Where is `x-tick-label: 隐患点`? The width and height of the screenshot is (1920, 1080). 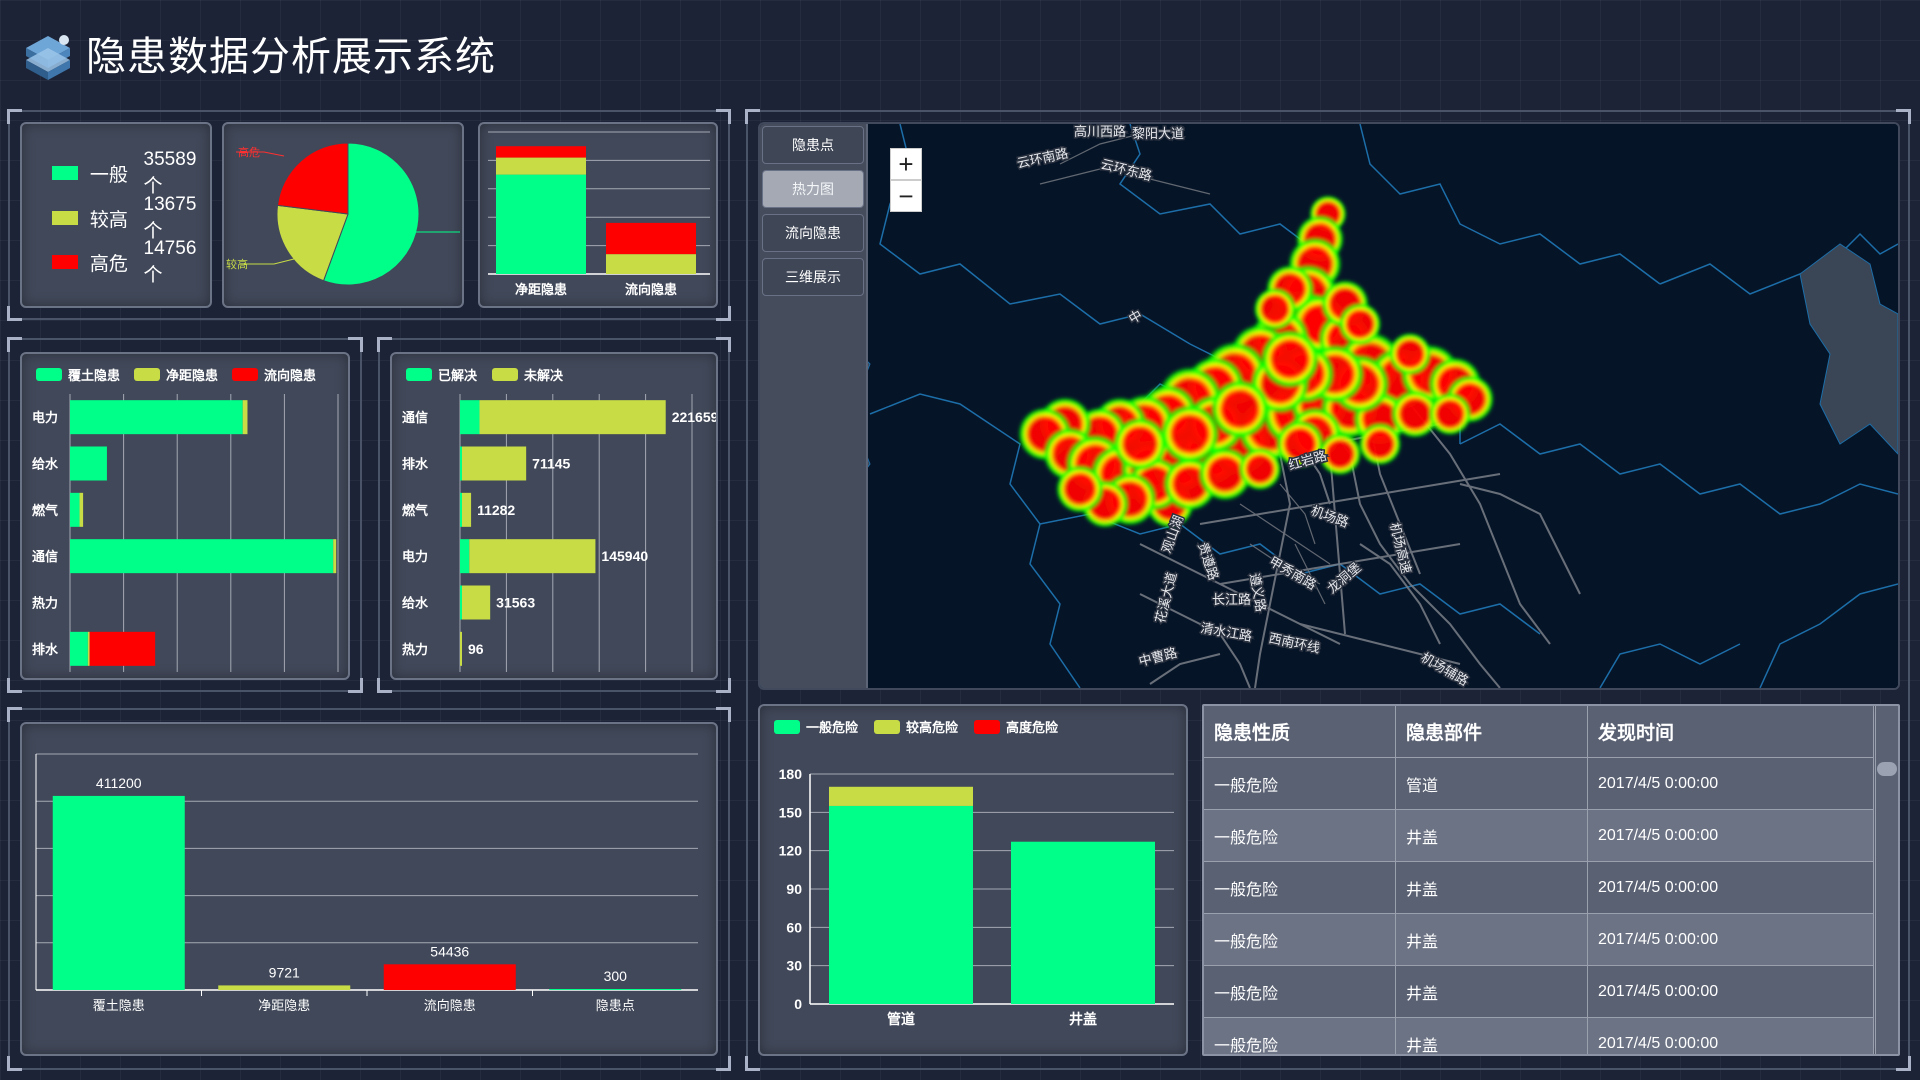 x-tick-label: 隐患点 is located at coordinates (615, 1005).